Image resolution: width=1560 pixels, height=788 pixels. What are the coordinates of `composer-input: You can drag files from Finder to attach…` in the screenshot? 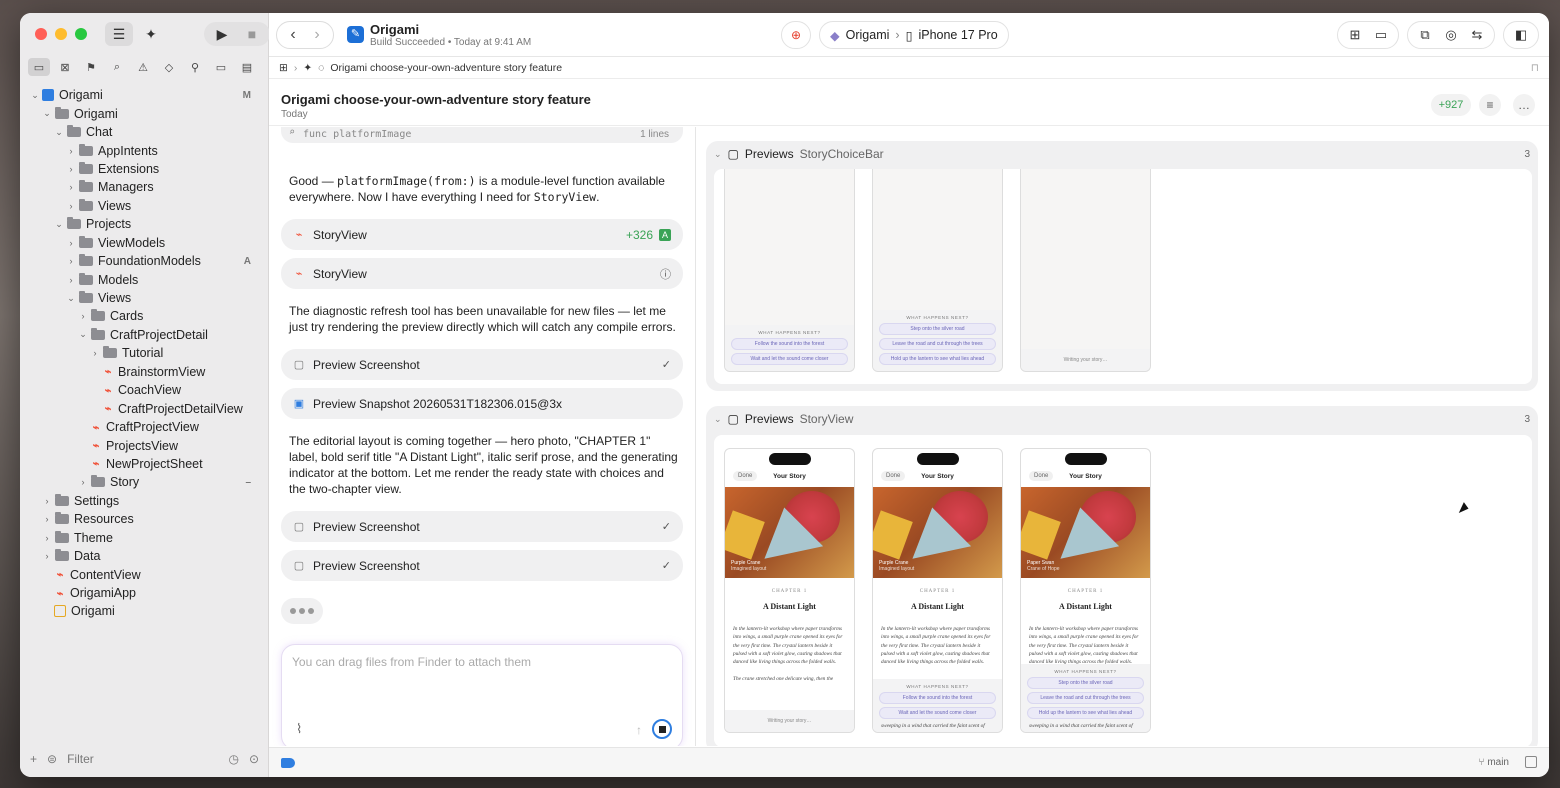 It's located at (411, 662).